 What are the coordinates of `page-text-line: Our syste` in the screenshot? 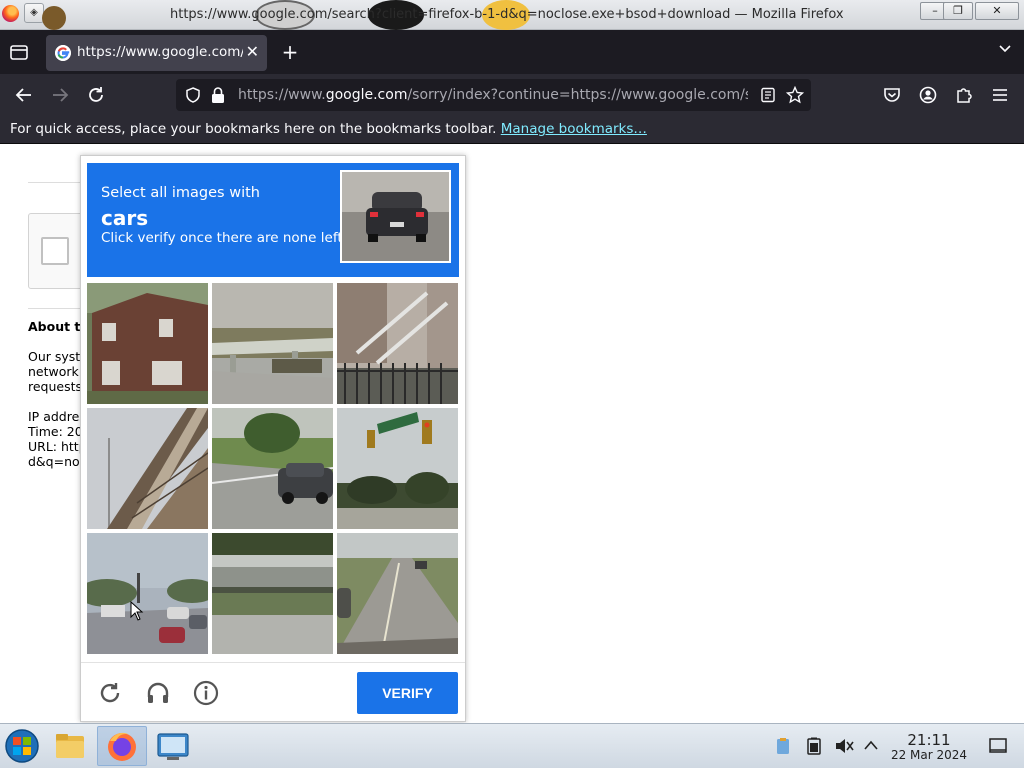 It's located at (58, 356).